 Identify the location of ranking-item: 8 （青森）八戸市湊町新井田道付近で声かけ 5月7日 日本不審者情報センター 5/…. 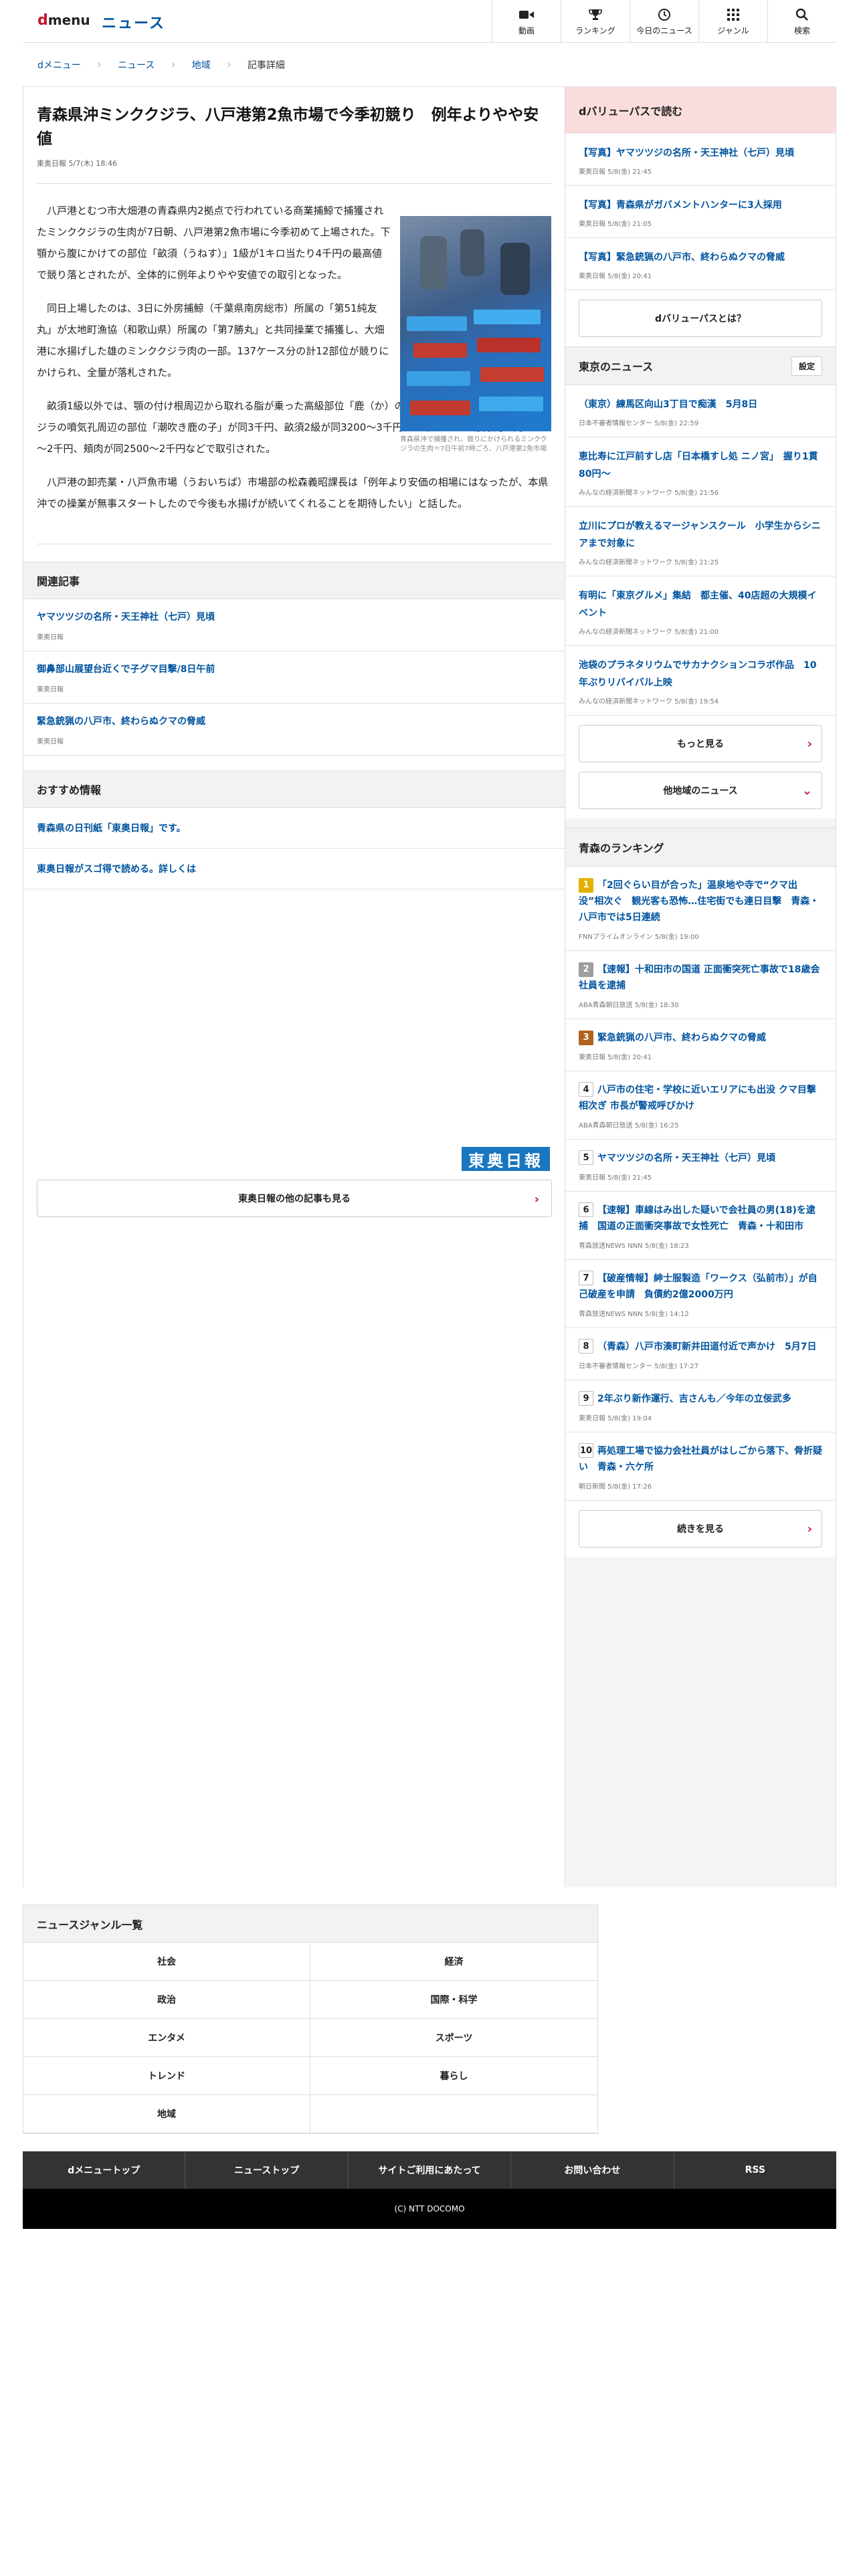
(701, 1354).